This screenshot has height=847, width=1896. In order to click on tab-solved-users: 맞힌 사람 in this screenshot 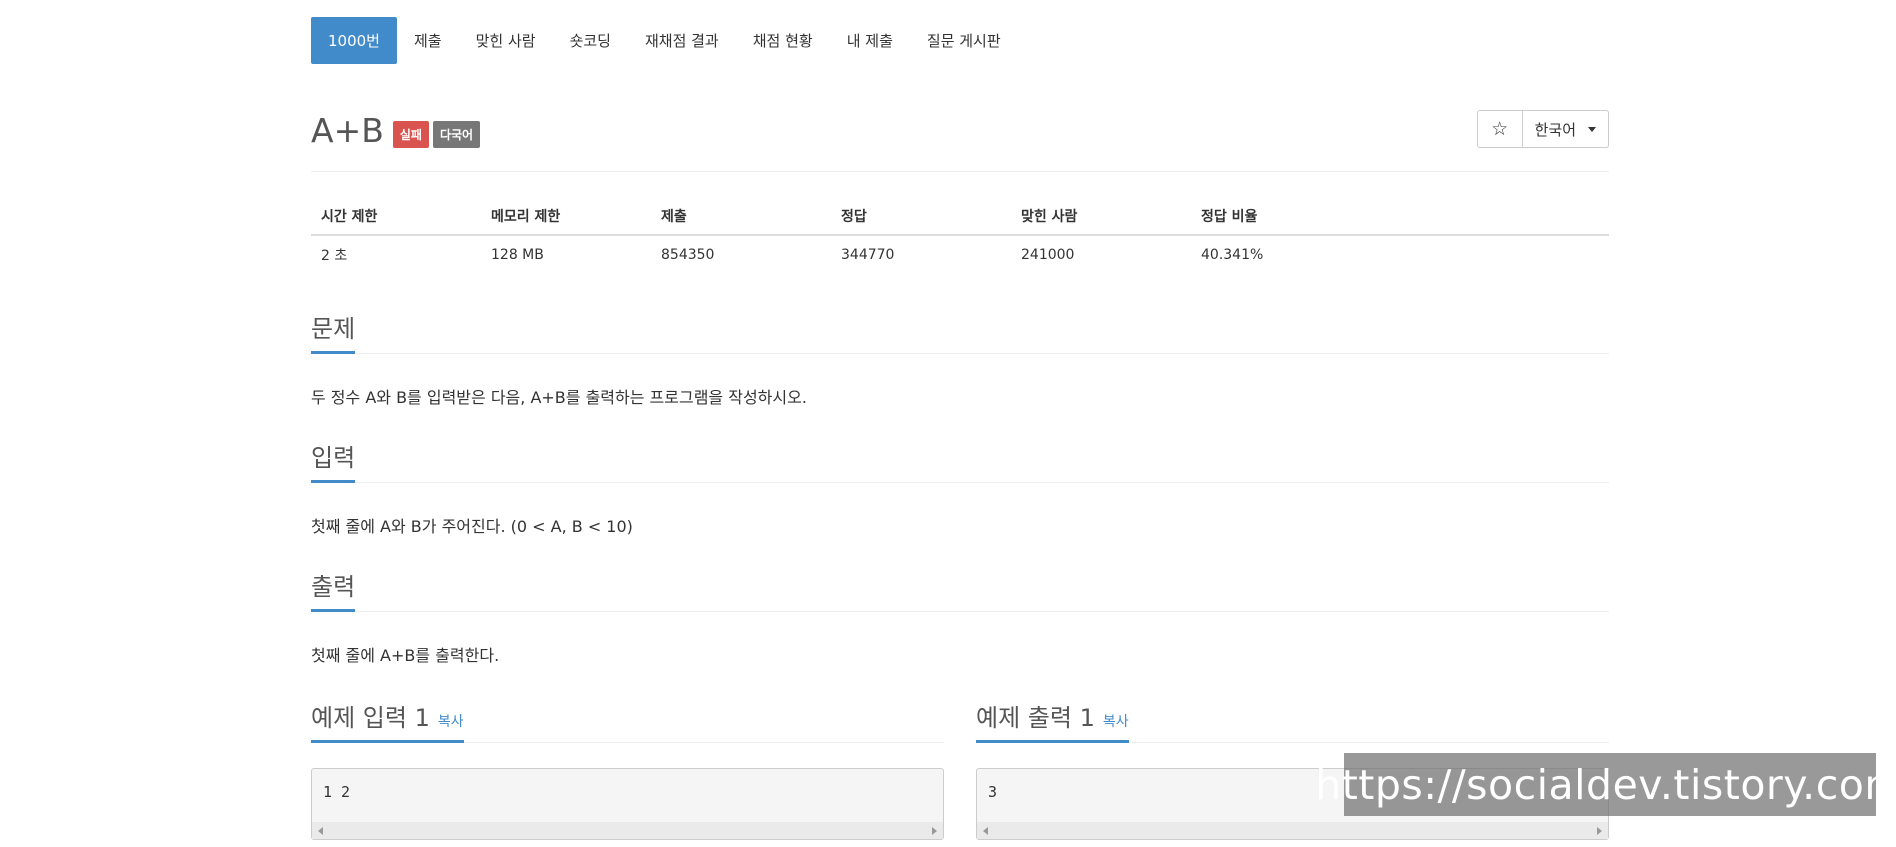, I will do `click(506, 40)`.